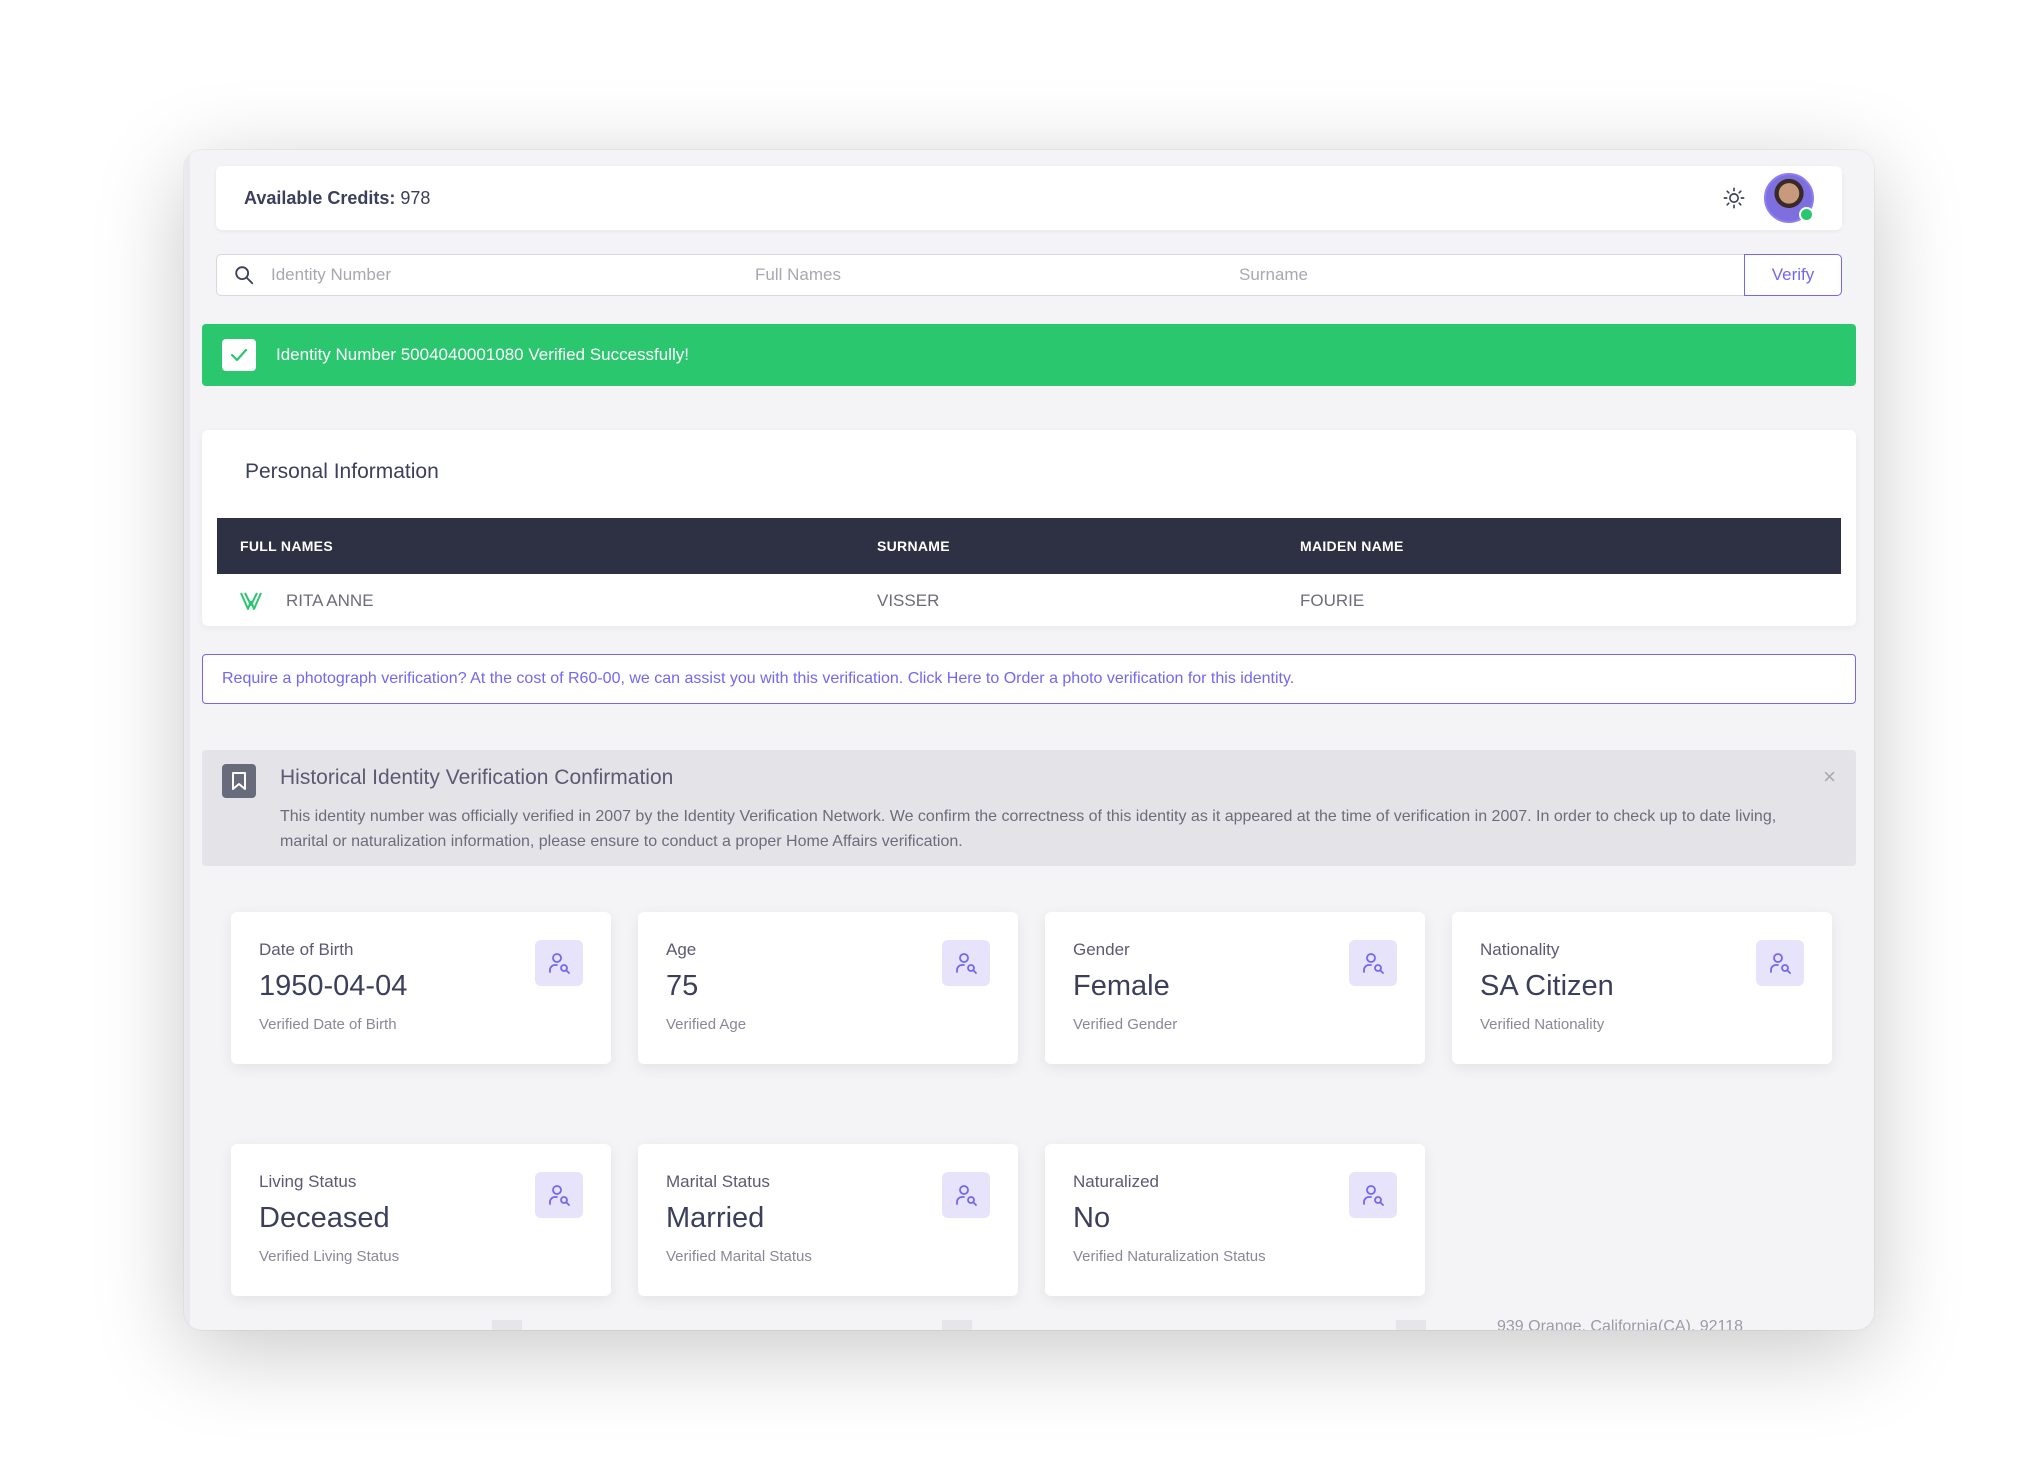  Describe the element at coordinates (1734, 198) in the screenshot. I see `sun-icon` at that location.